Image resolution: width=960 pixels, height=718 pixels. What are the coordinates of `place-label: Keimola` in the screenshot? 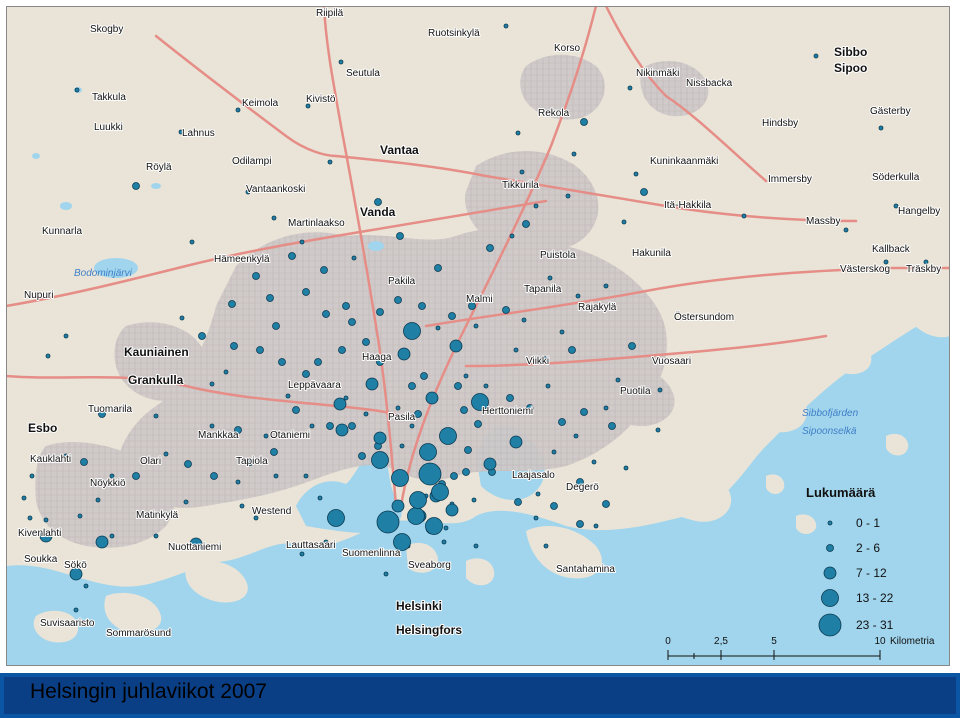 It's located at (260, 103).